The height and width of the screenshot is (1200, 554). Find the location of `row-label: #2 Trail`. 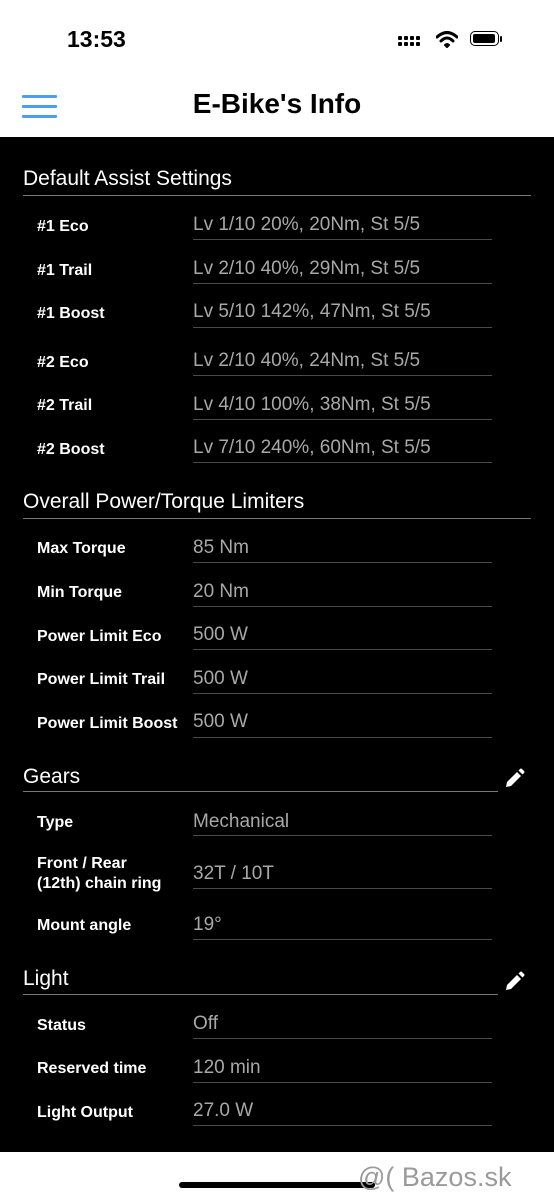

row-label: #2 Trail is located at coordinates (65, 405).